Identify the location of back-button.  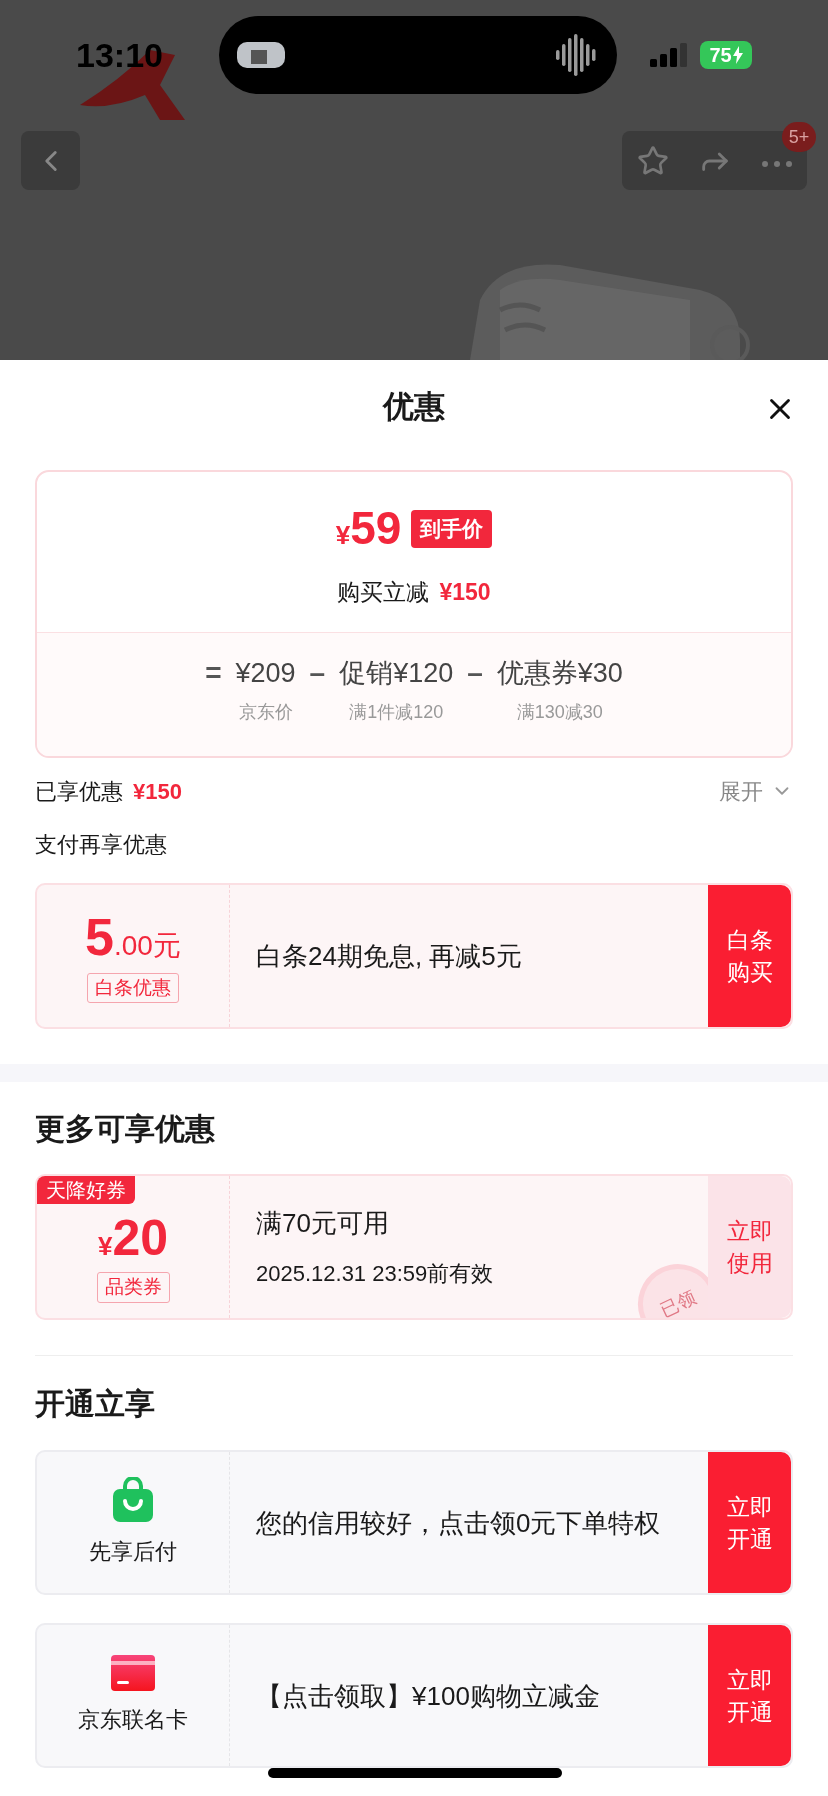
(50, 160).